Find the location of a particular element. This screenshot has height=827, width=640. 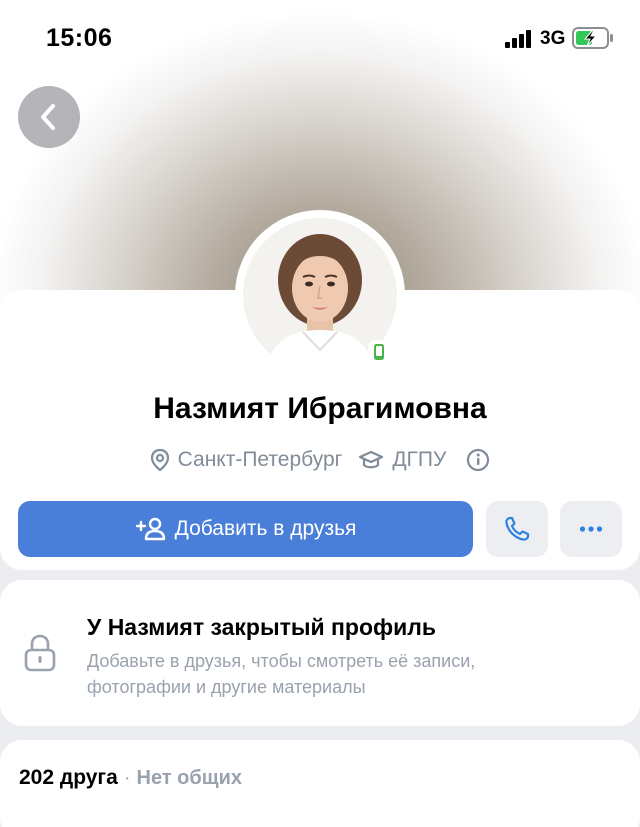

chevron-left-icon is located at coordinates (48, 117).